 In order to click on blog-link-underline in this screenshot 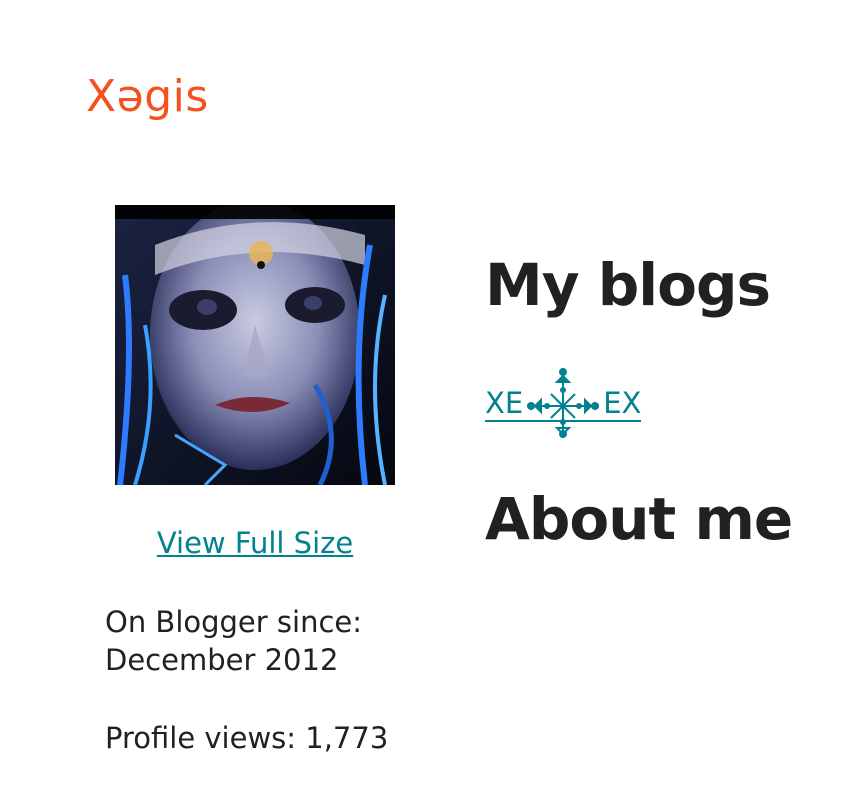, I will do `click(563, 421)`.